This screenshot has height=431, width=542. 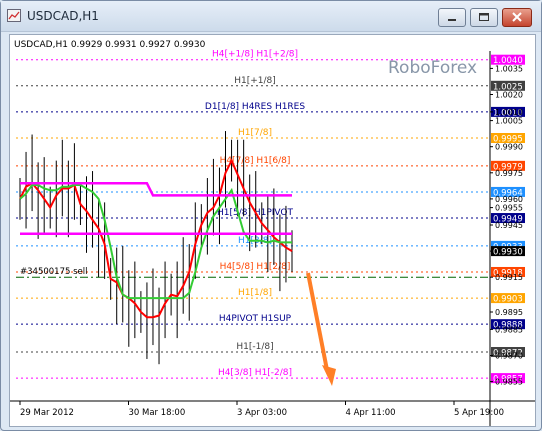 I want to click on level-label: H4[+1/8] H1[+2/8], so click(x=255, y=55).